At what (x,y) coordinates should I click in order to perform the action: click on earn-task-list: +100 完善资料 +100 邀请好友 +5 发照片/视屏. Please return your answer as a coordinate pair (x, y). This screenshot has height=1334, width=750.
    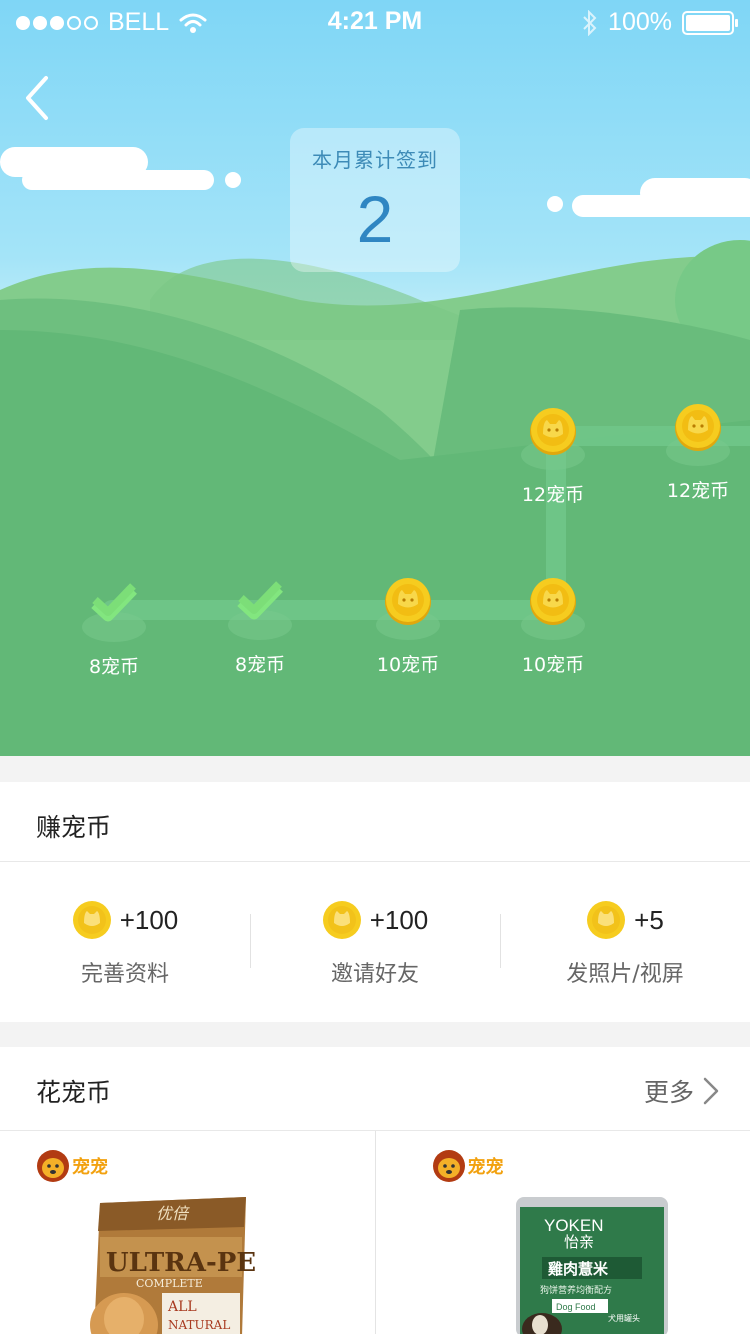
    Looking at the image, I should click on (375, 942).